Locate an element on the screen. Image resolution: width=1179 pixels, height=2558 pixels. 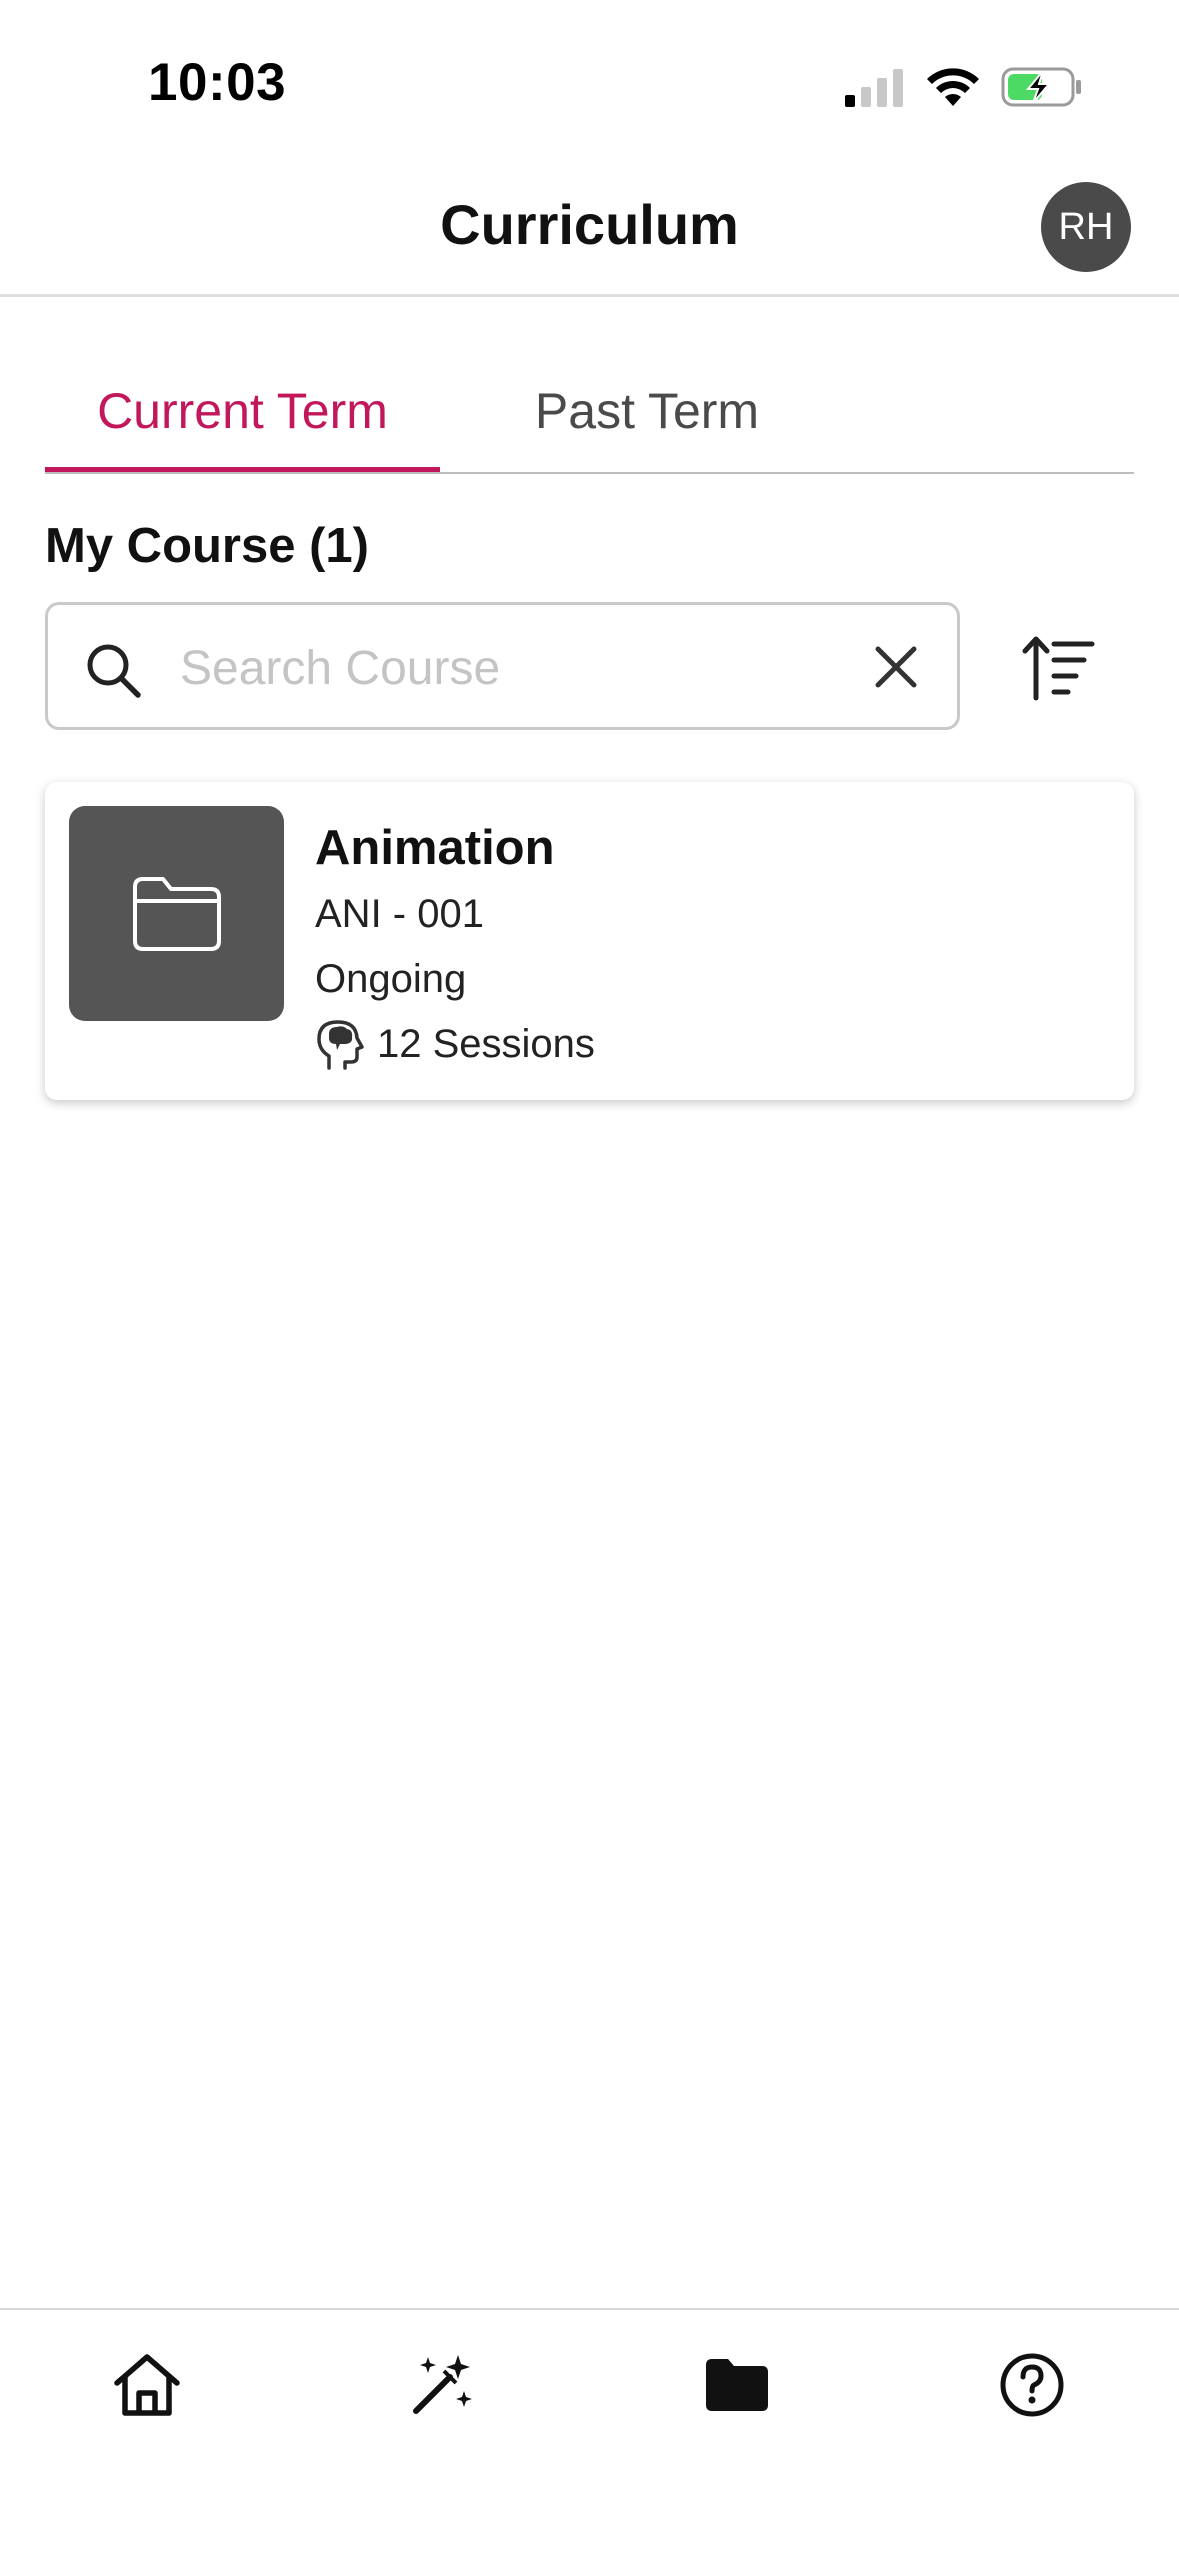
course-thumbnail is located at coordinates (176, 913).